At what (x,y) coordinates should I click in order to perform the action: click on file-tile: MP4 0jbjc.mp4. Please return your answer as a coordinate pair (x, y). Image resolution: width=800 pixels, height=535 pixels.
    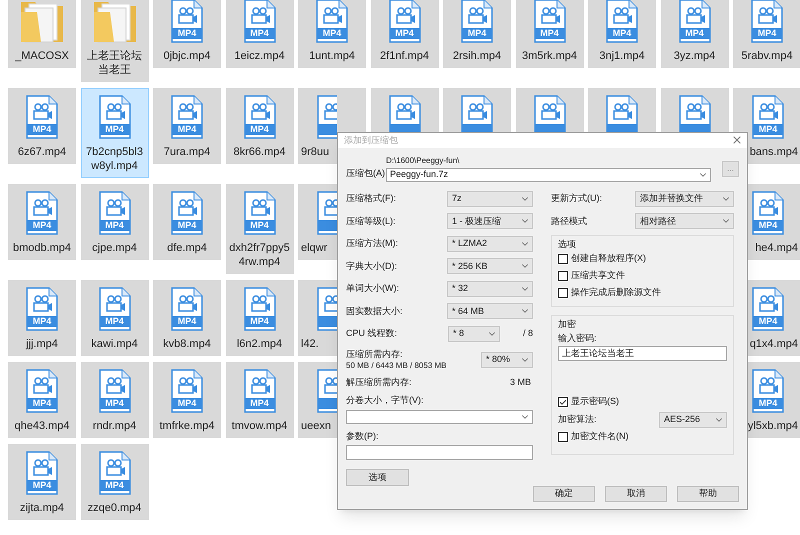
    Looking at the image, I should click on (187, 34).